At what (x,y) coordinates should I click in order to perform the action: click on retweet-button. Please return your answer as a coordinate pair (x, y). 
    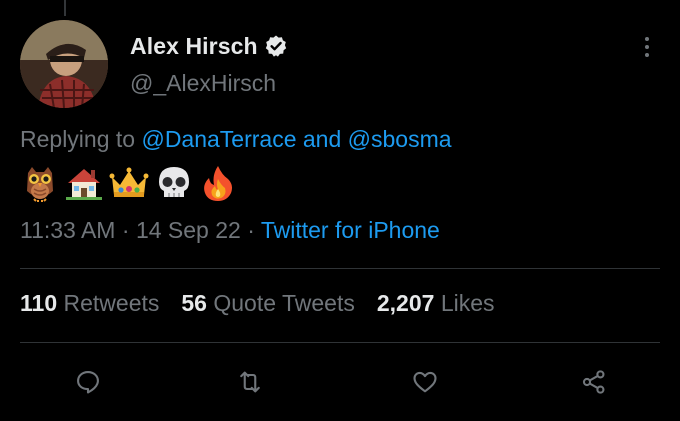
    Looking at the image, I should click on (250, 382).